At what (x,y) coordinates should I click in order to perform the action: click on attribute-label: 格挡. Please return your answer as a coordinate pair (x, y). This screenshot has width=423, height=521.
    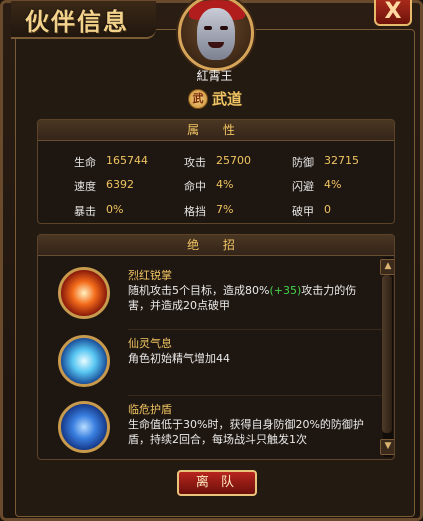
    Looking at the image, I should click on (195, 211).